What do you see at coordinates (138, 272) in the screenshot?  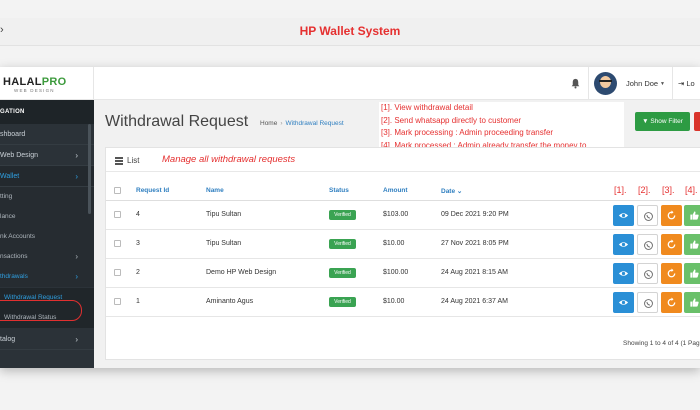 I see `cell-request-id: 2` at bounding box center [138, 272].